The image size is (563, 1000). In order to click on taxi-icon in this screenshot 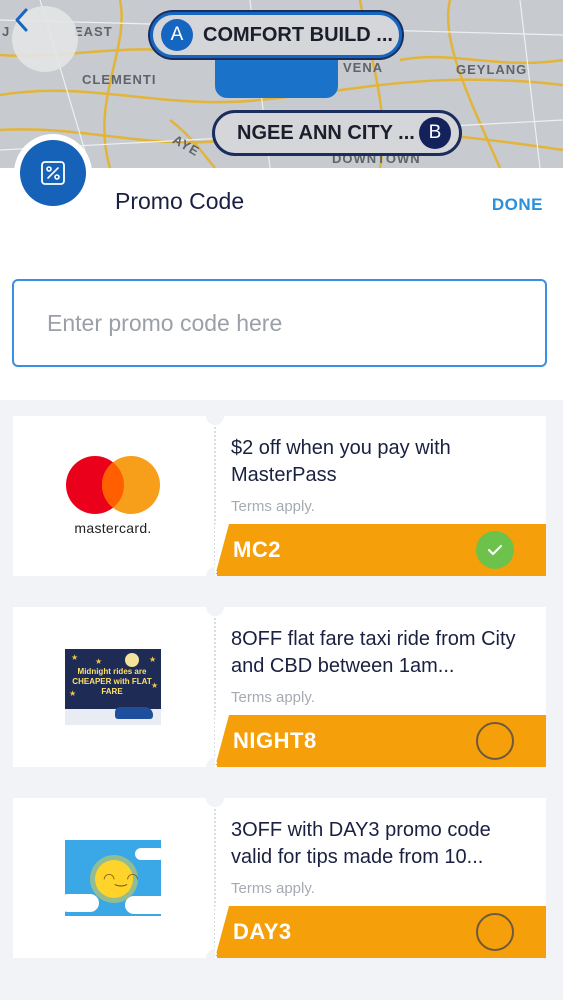, I will do `click(134, 713)`.